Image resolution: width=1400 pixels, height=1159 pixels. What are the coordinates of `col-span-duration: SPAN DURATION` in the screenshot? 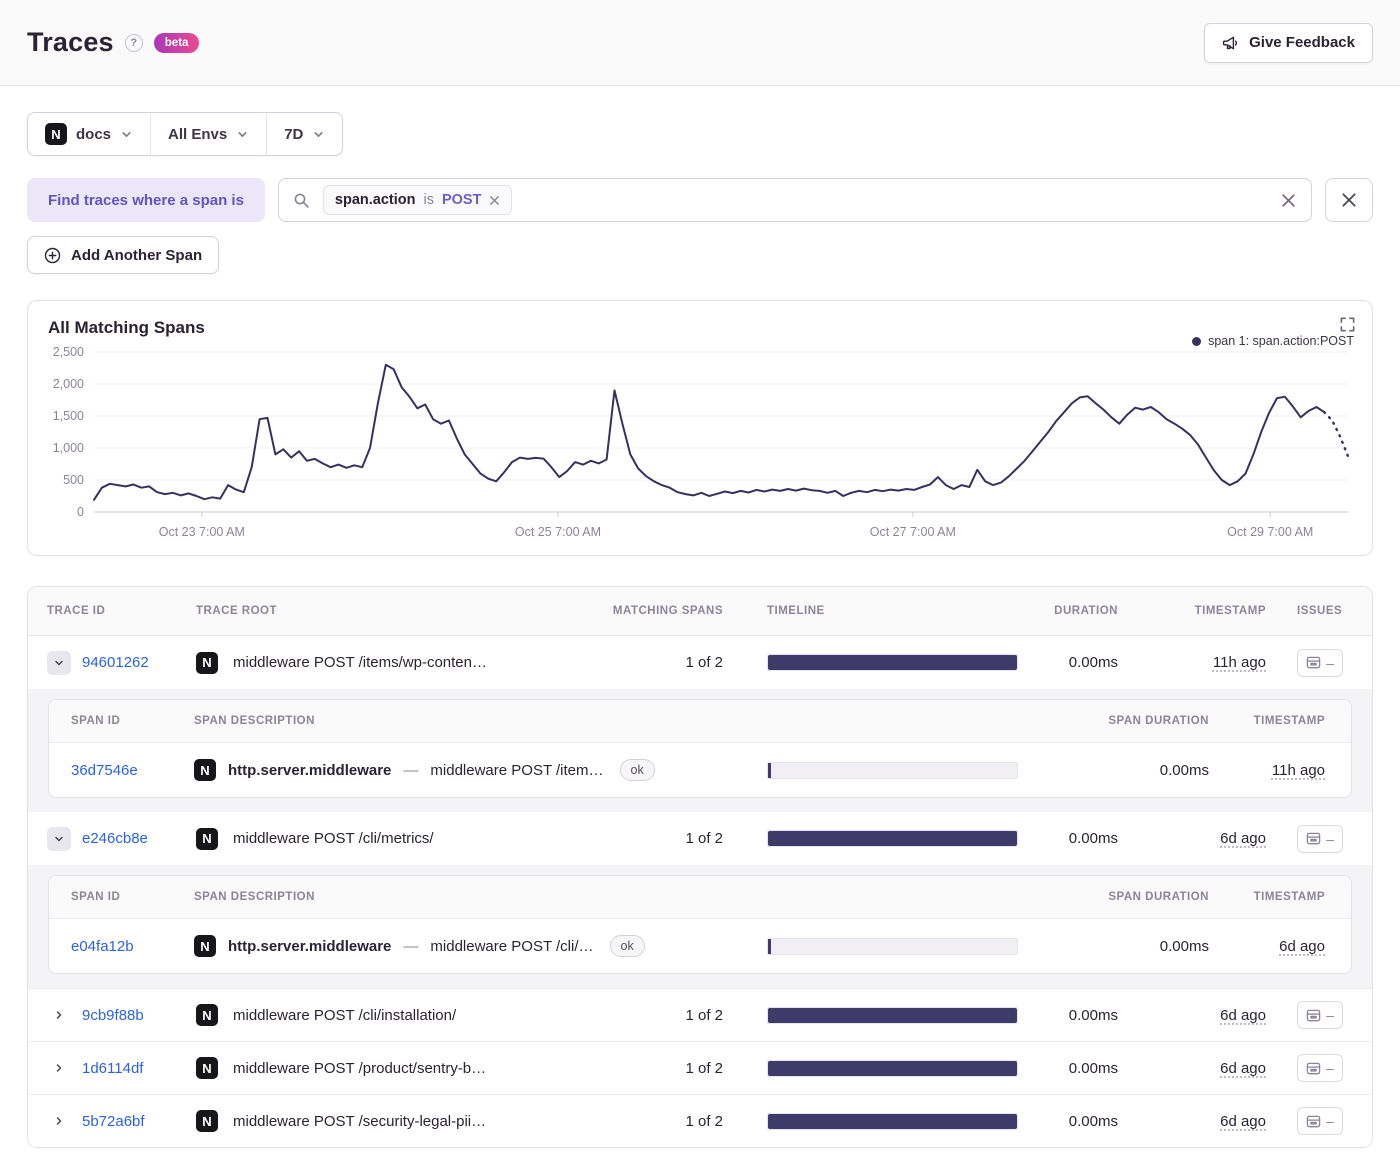 It's located at (1158, 897).